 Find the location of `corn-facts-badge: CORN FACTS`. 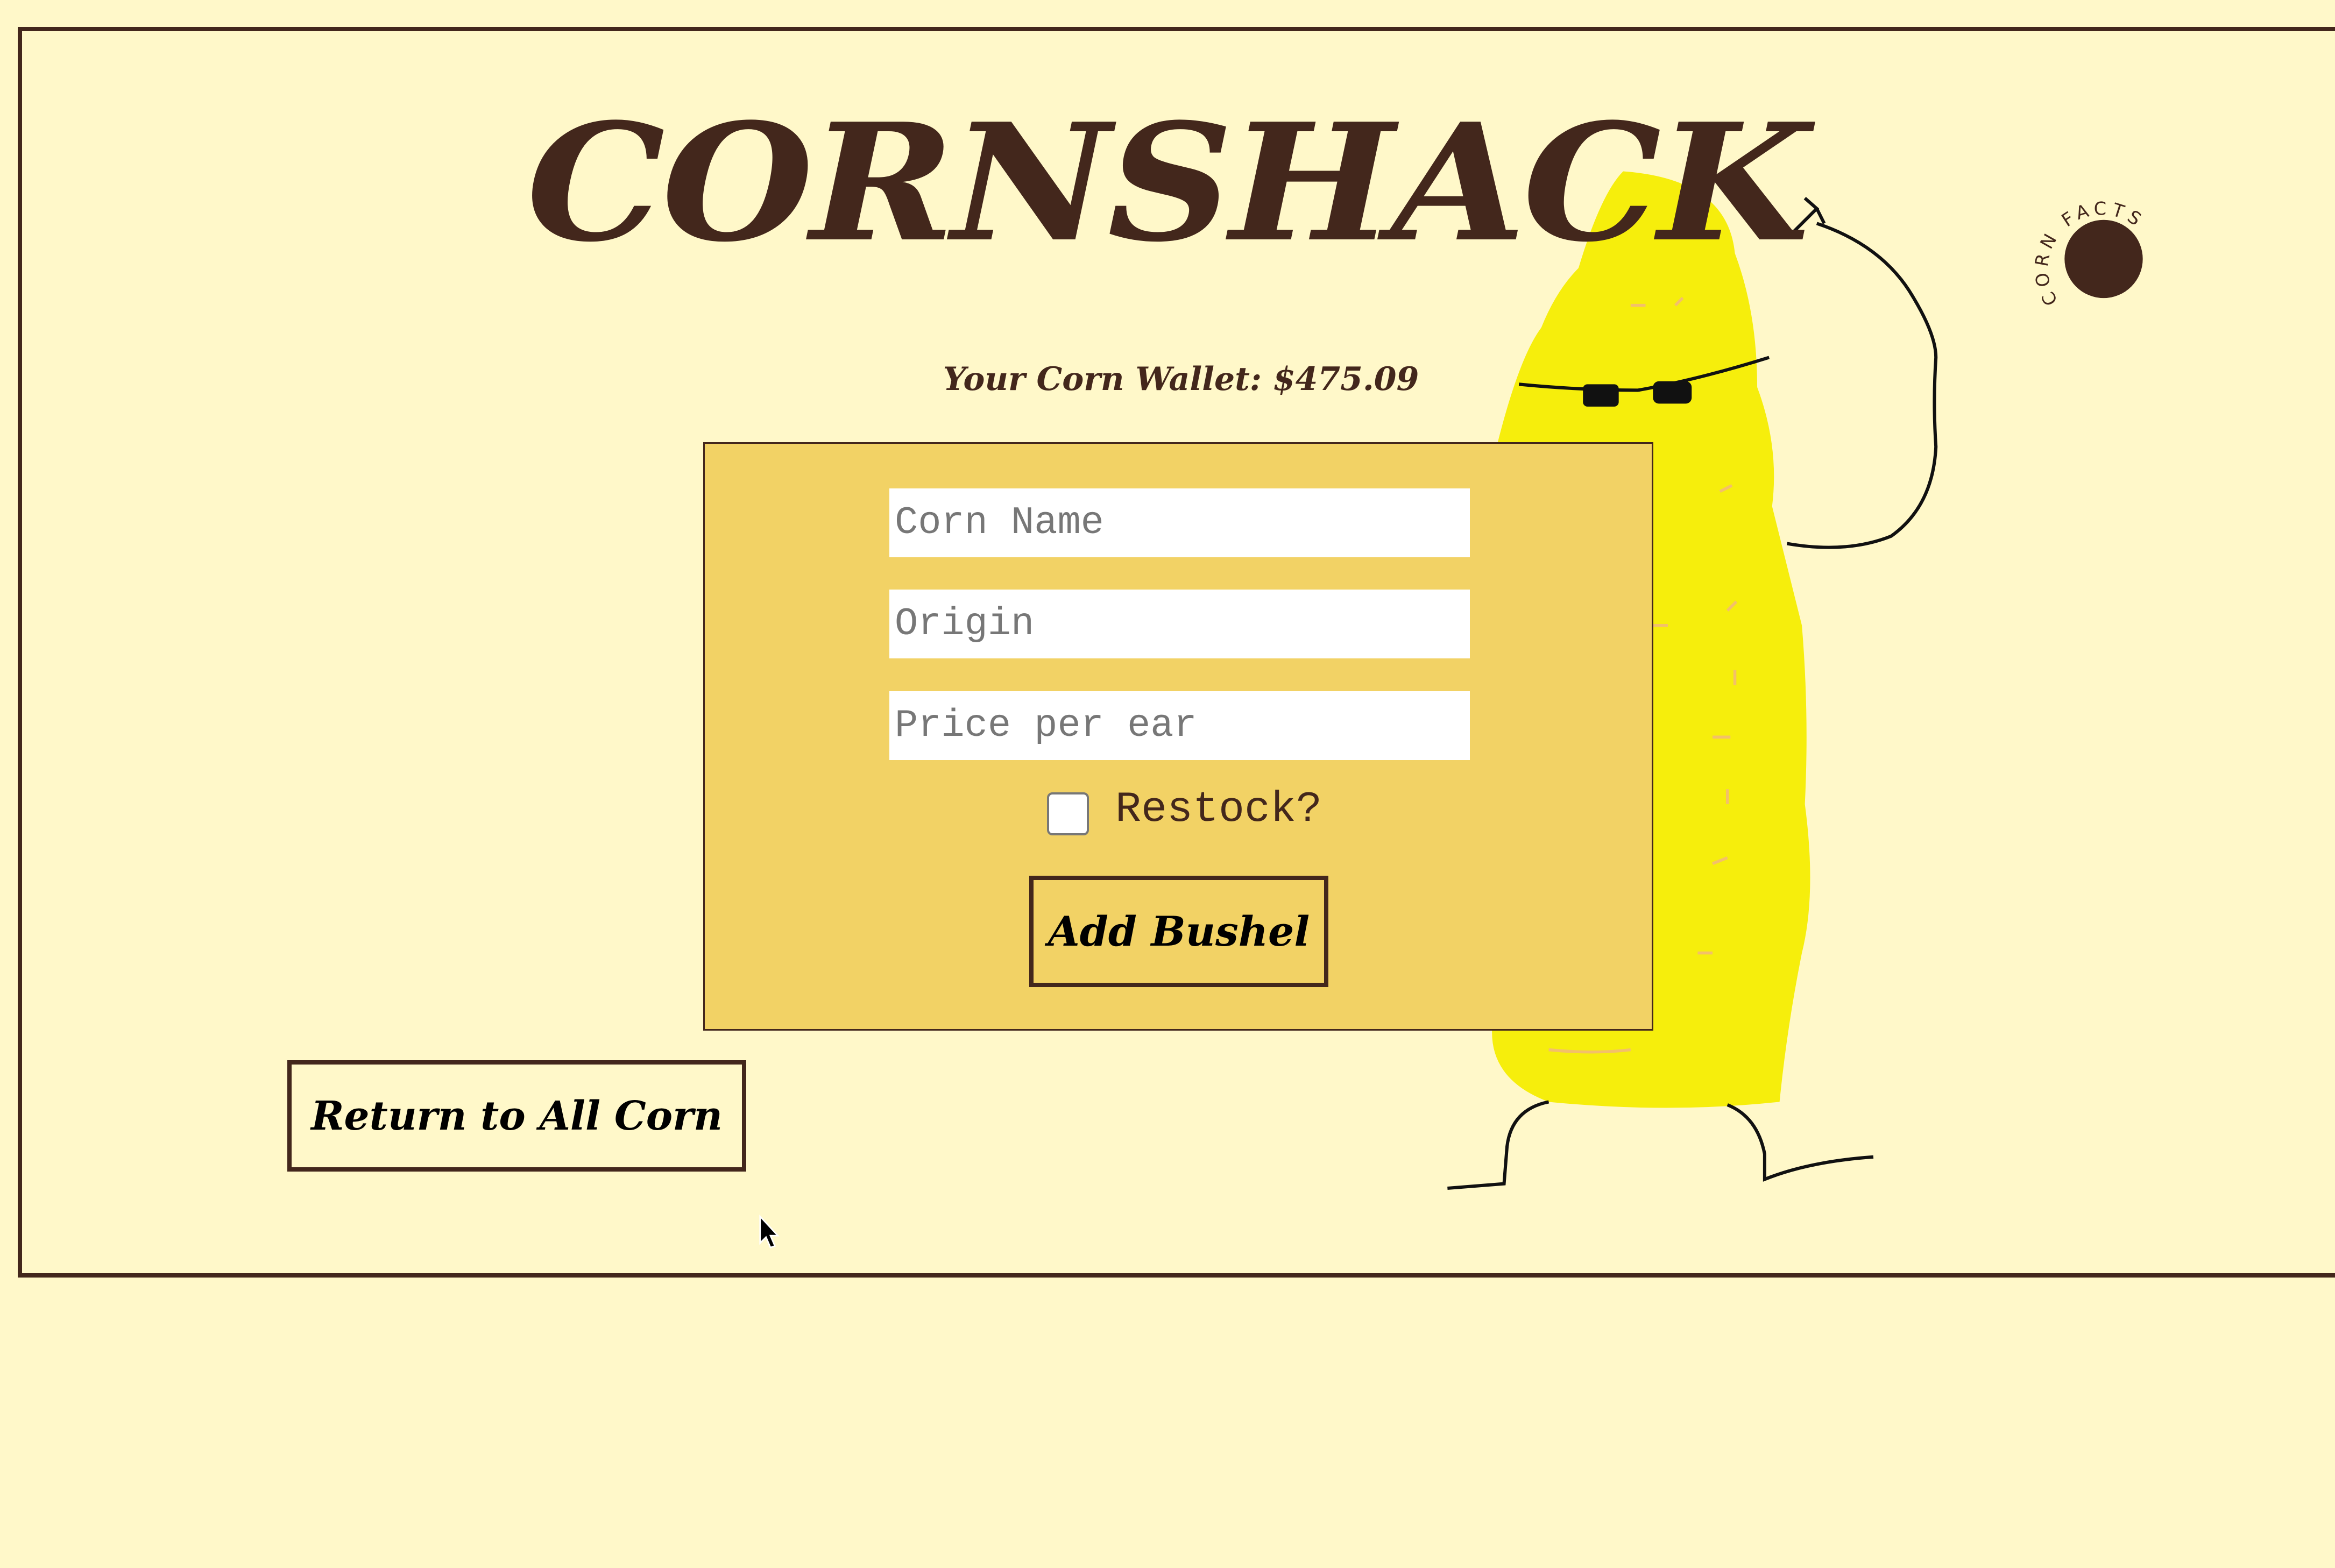

corn-facts-badge: CORN FACTS is located at coordinates (2103, 258).